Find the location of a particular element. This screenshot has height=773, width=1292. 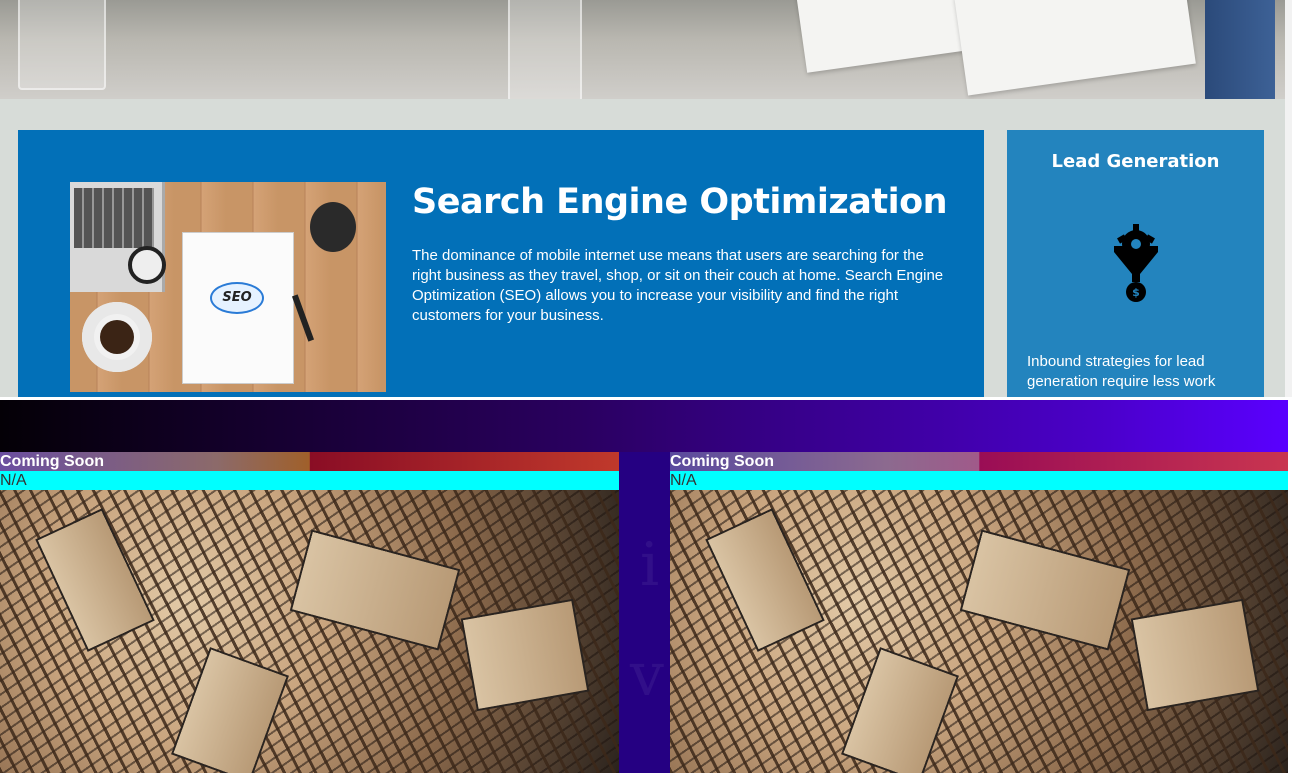

hero-image is located at coordinates (642, 49).